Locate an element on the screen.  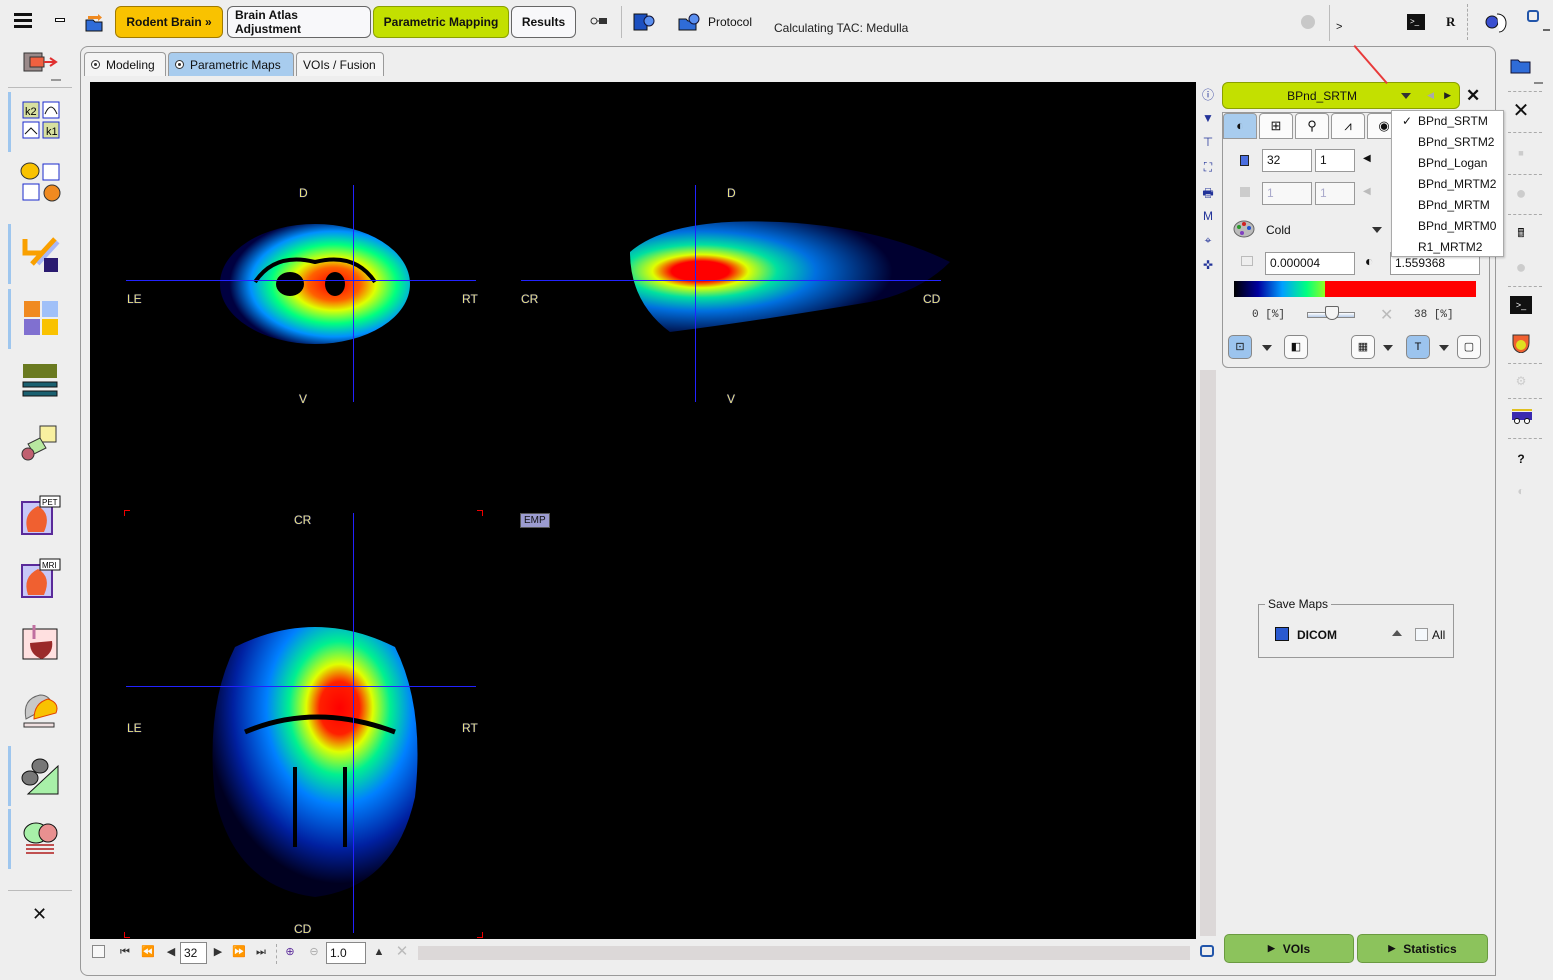
disabled-input-1: 1 is located at coordinates (1287, 193).